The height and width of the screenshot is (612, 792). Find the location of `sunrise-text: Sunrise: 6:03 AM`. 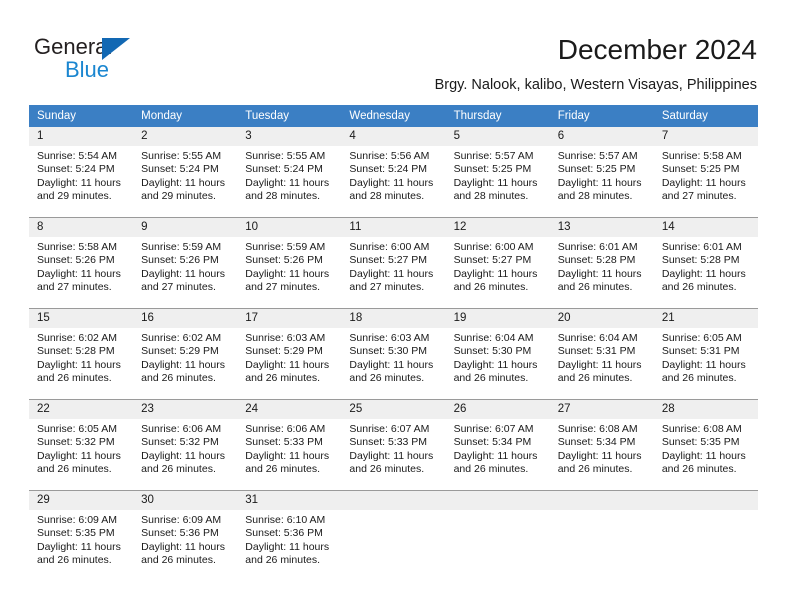

sunrise-text: Sunrise: 6:03 AM is located at coordinates (285, 338).